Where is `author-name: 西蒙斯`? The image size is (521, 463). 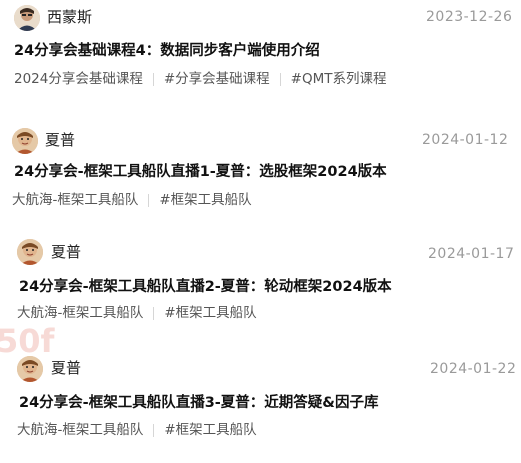 author-name: 西蒙斯 is located at coordinates (69, 17).